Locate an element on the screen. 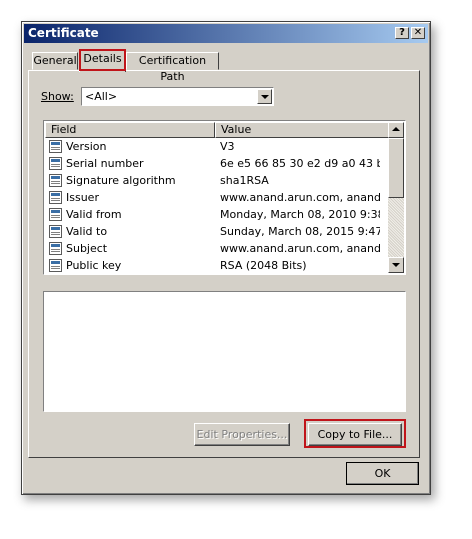 This screenshot has height=539, width=472. tab-certification-path: Certification Path is located at coordinates (172, 67).